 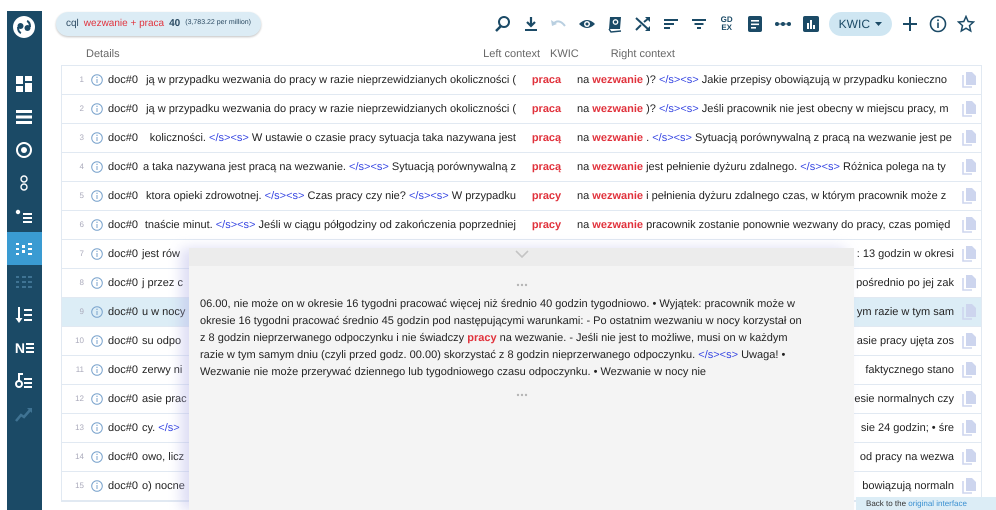 What do you see at coordinates (331, 109) in the screenshot?
I see `left-context: ją w przypadku wezwania do pracy w razie nieprzewidzianych okoliczności (` at bounding box center [331, 109].